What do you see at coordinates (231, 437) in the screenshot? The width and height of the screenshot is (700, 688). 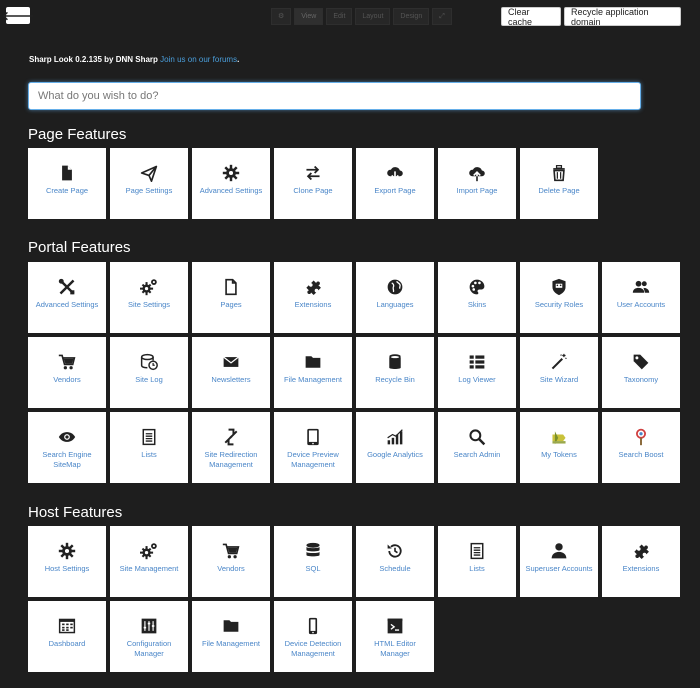 I see `redirect-arrows-icon` at bounding box center [231, 437].